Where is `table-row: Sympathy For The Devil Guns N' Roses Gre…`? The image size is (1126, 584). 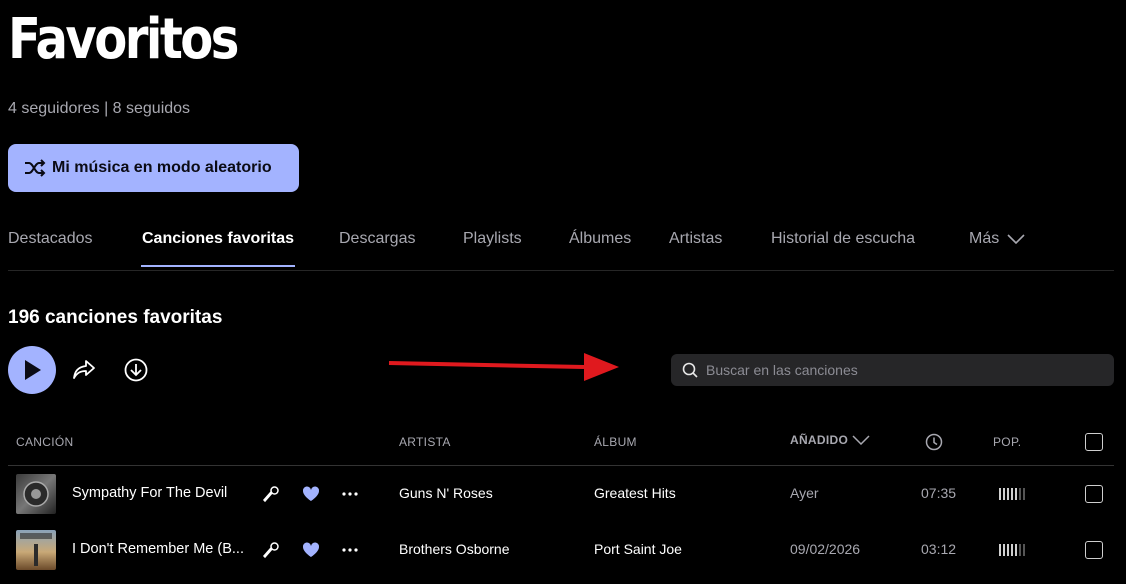
table-row: Sympathy For The Devil Guns N' Roses Gre… is located at coordinates (561, 494).